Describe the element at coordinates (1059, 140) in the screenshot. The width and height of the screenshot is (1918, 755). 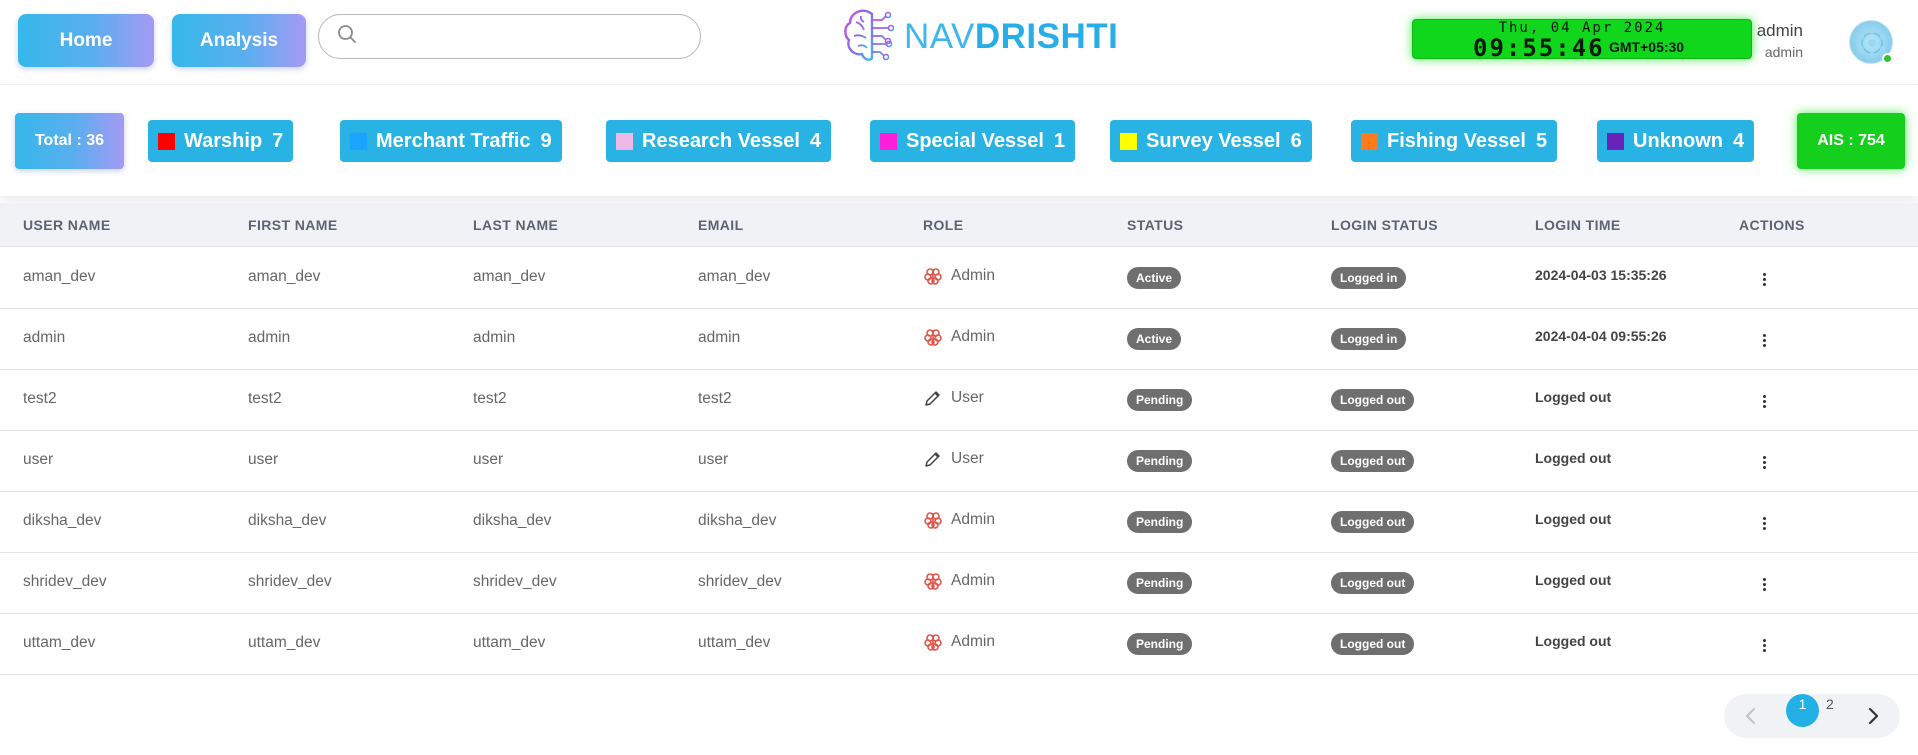
I see `chip-count: 1` at that location.